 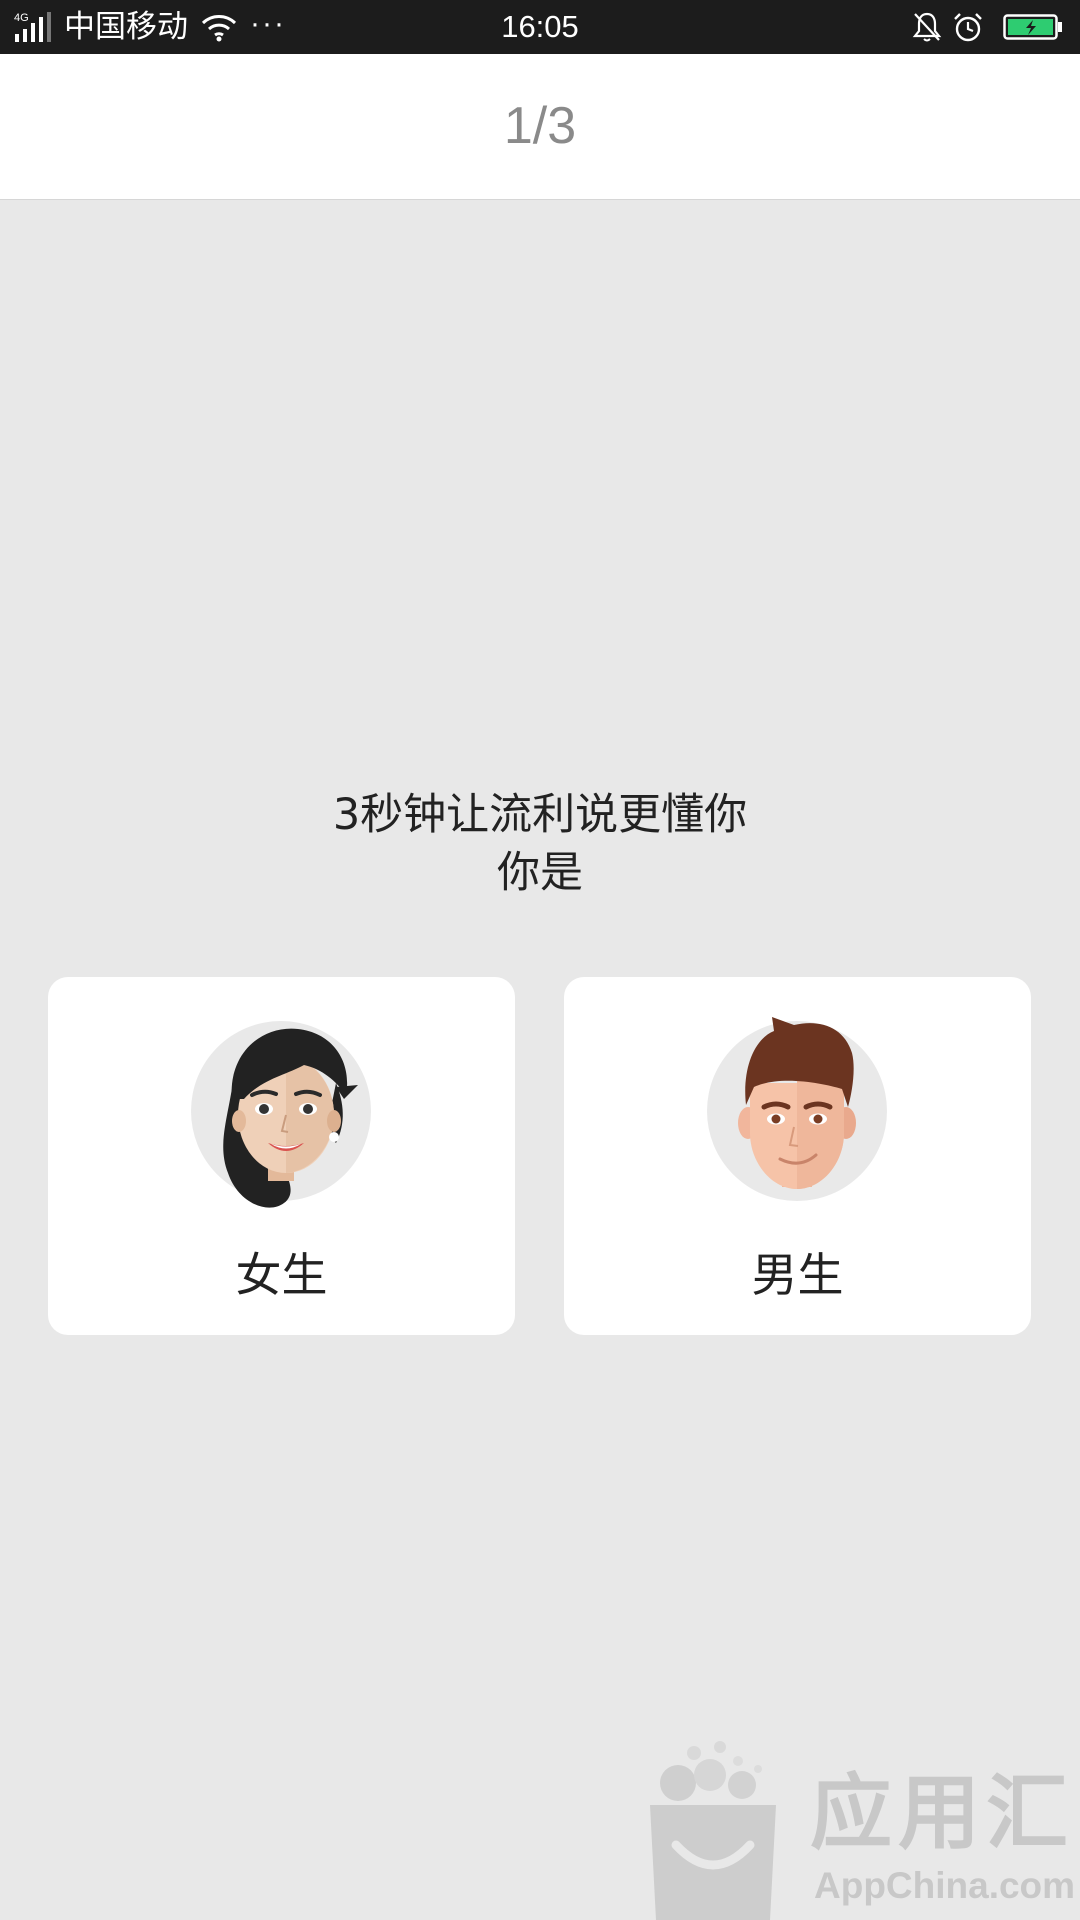 What do you see at coordinates (968, 27) in the screenshot?
I see `alarm-icon` at bounding box center [968, 27].